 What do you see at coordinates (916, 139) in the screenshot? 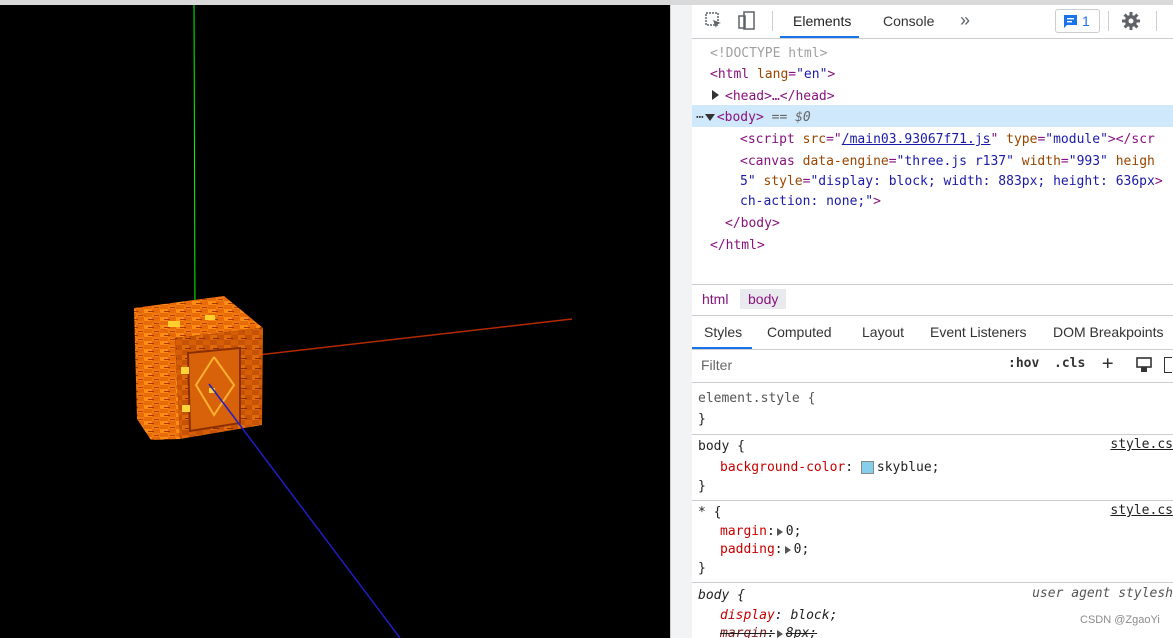
I see `script-src-link: /main03.93067f71.js` at bounding box center [916, 139].